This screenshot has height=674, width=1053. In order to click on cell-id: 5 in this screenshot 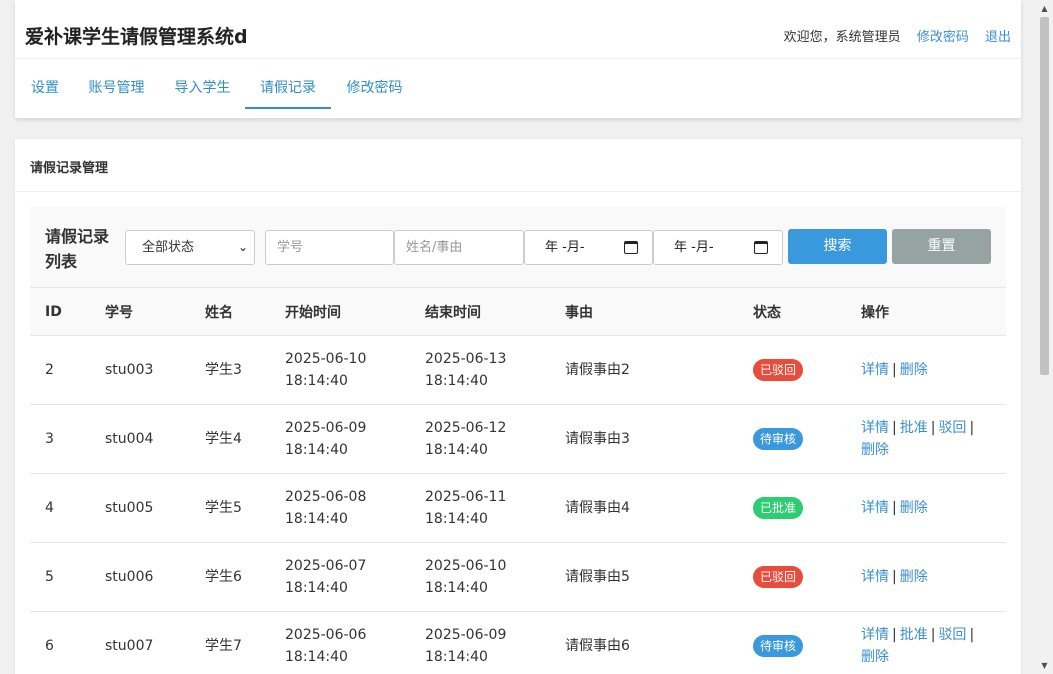, I will do `click(60, 577)`.